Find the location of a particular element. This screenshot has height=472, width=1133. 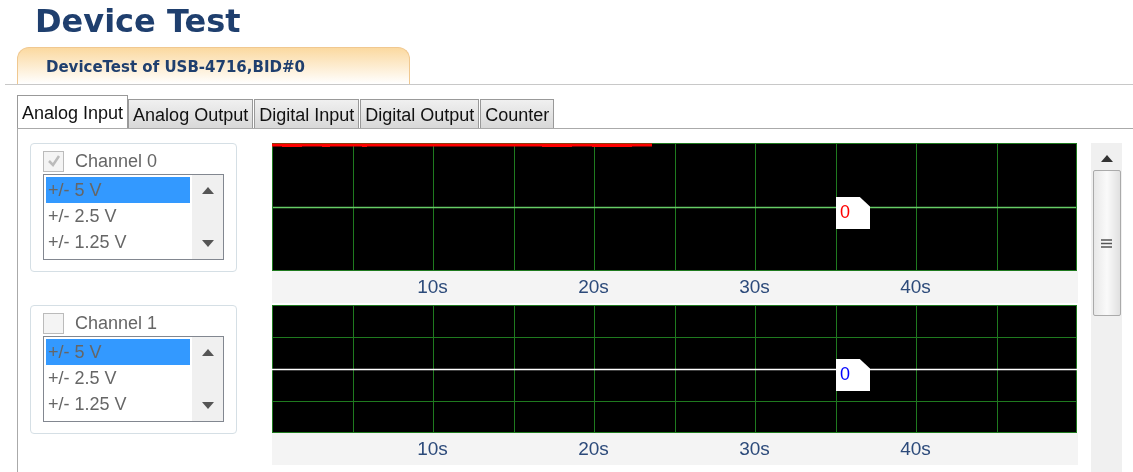

tab: Analog Input is located at coordinates (73, 111).